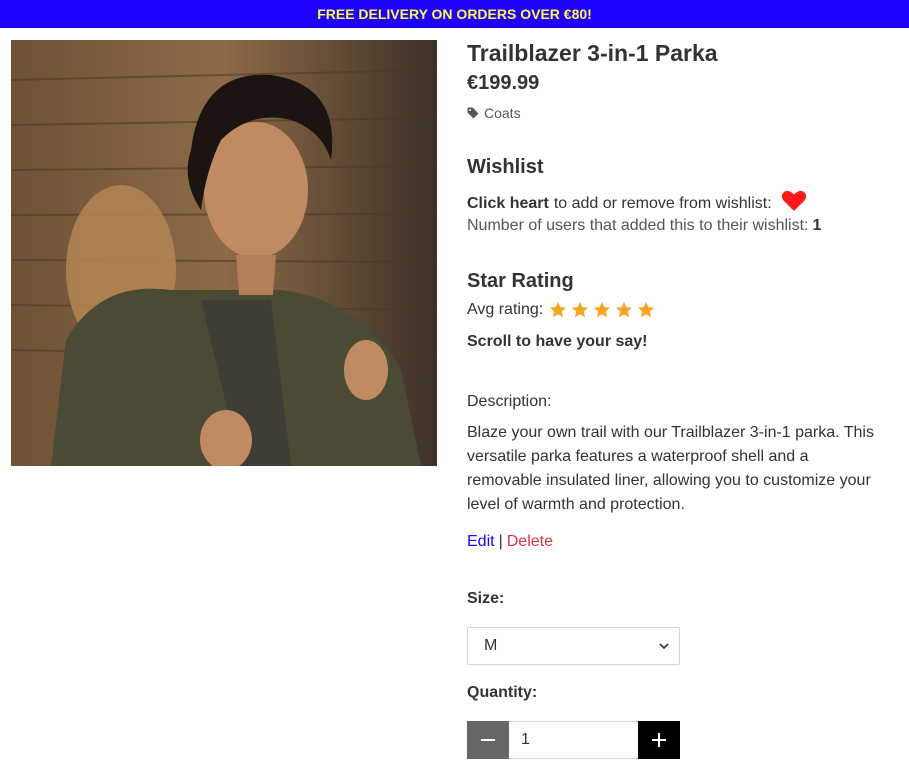  What do you see at coordinates (473, 113) in the screenshot?
I see `tag-icon` at bounding box center [473, 113].